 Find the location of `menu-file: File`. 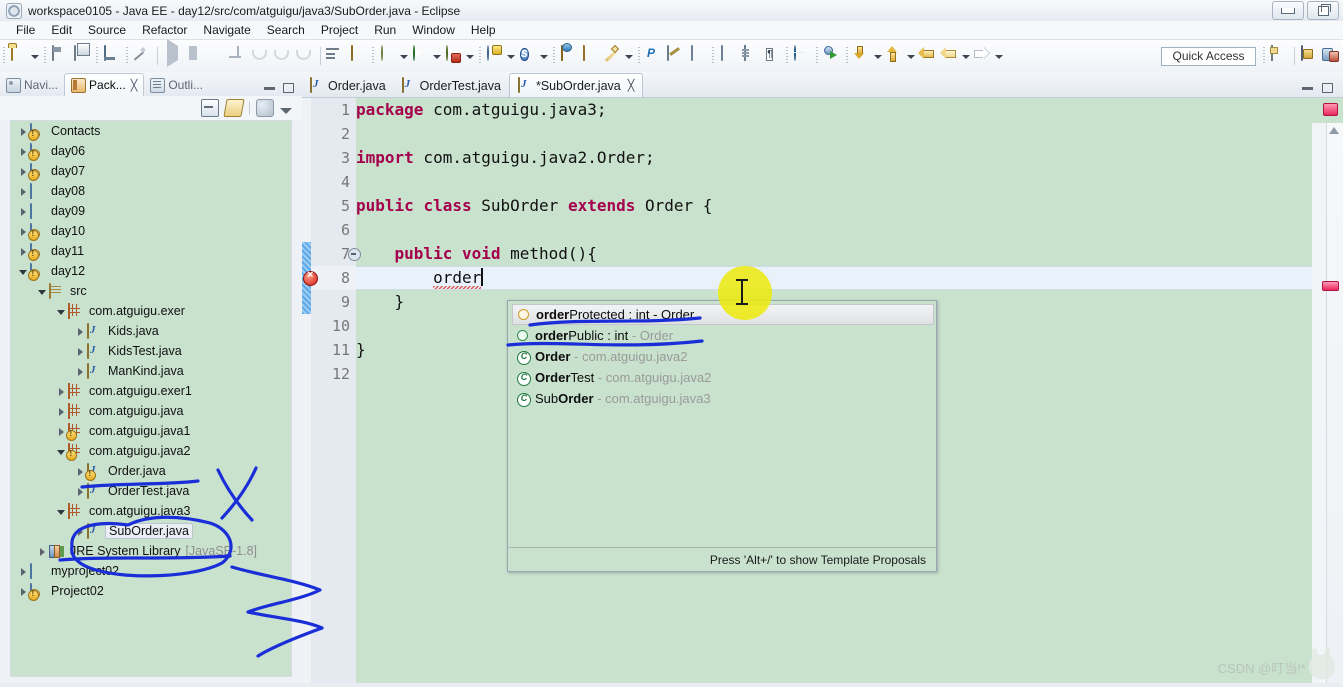

menu-file: File is located at coordinates (25, 30).